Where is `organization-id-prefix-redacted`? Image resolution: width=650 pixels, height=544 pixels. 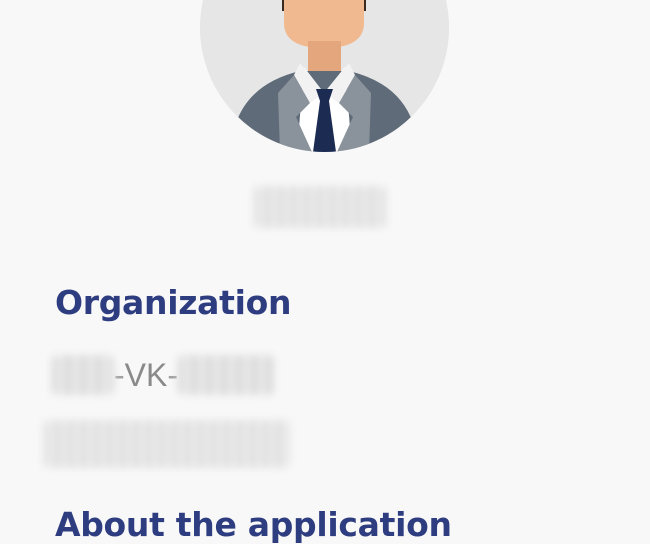
organization-id-prefix-redacted is located at coordinates (83, 375).